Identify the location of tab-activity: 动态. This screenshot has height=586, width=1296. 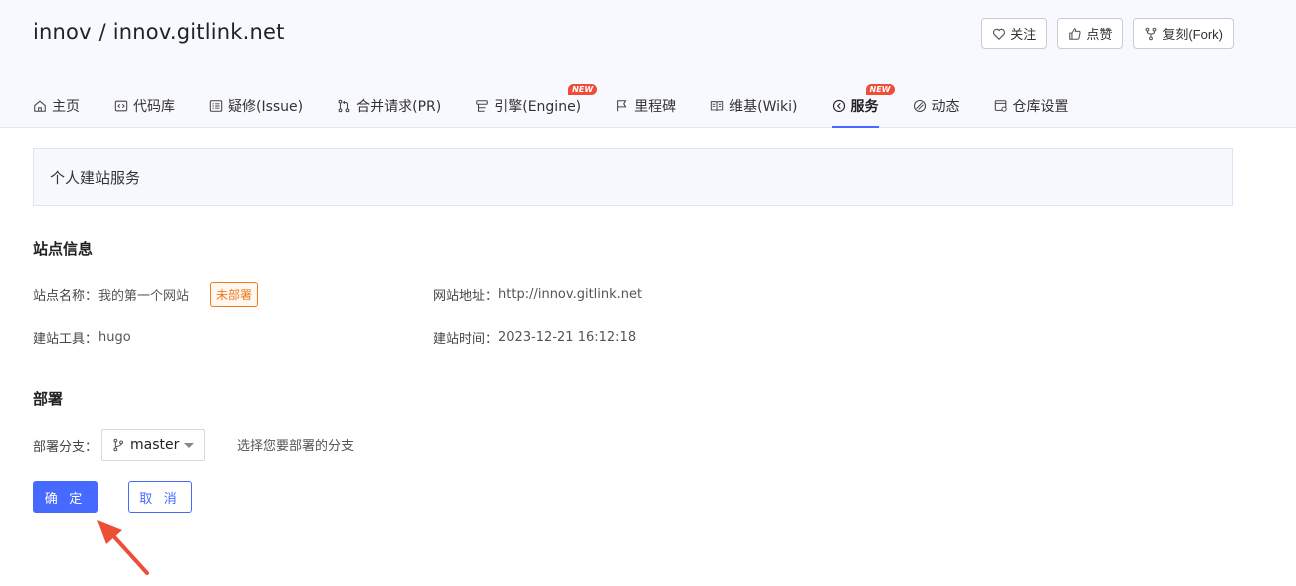
(936, 106).